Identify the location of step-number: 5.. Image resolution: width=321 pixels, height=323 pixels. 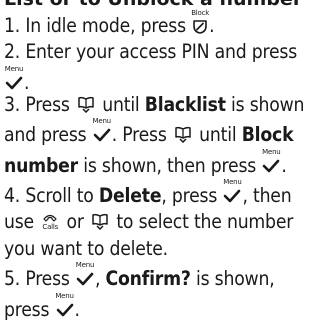
(12, 279).